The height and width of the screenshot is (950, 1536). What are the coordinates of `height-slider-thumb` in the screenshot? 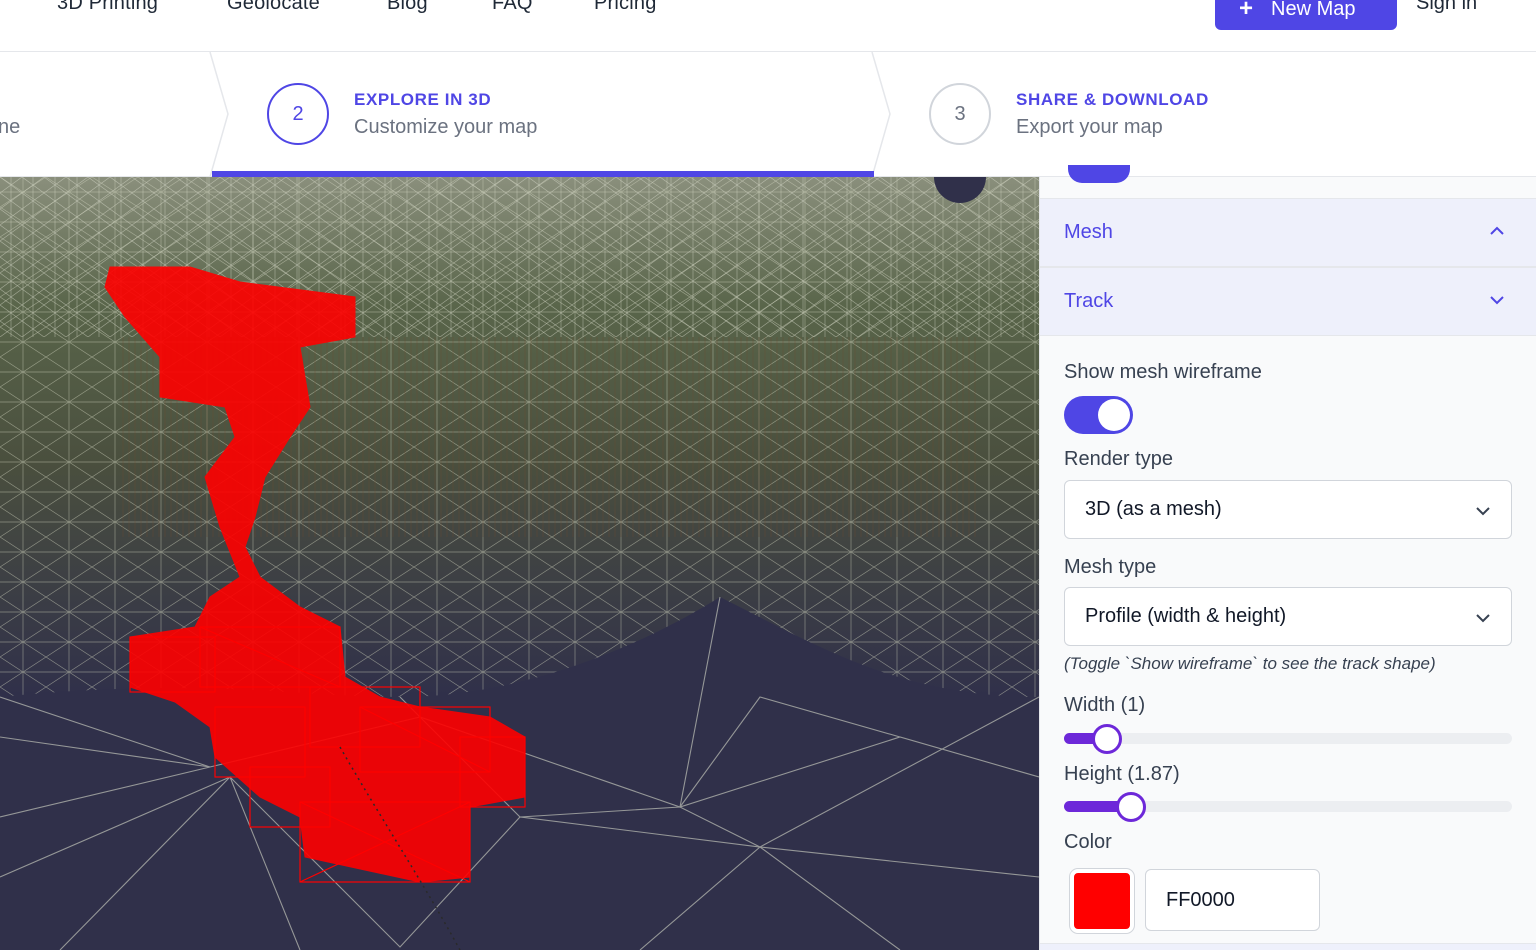 It's located at (1131, 807).